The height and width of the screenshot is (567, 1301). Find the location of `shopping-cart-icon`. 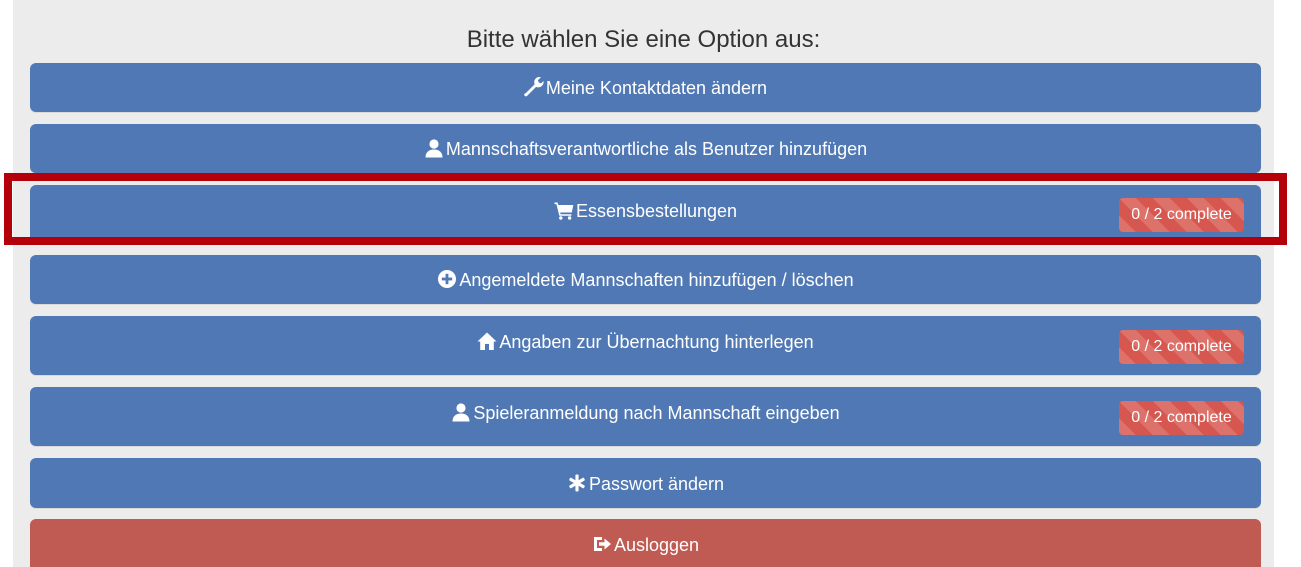

shopping-cart-icon is located at coordinates (564, 210).